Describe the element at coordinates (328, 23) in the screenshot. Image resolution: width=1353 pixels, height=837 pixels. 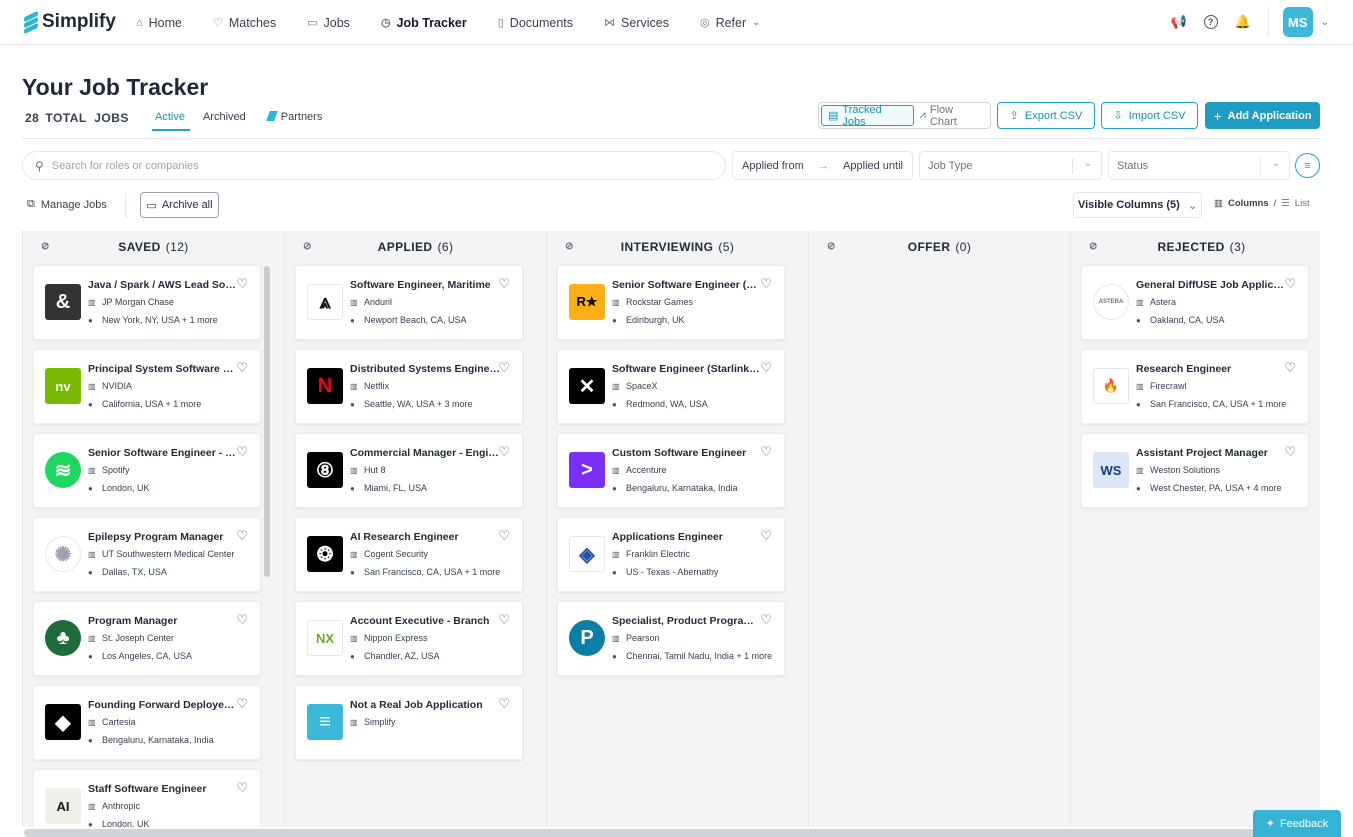
I see `nav-item-jobs: ▭ Jobs` at that location.